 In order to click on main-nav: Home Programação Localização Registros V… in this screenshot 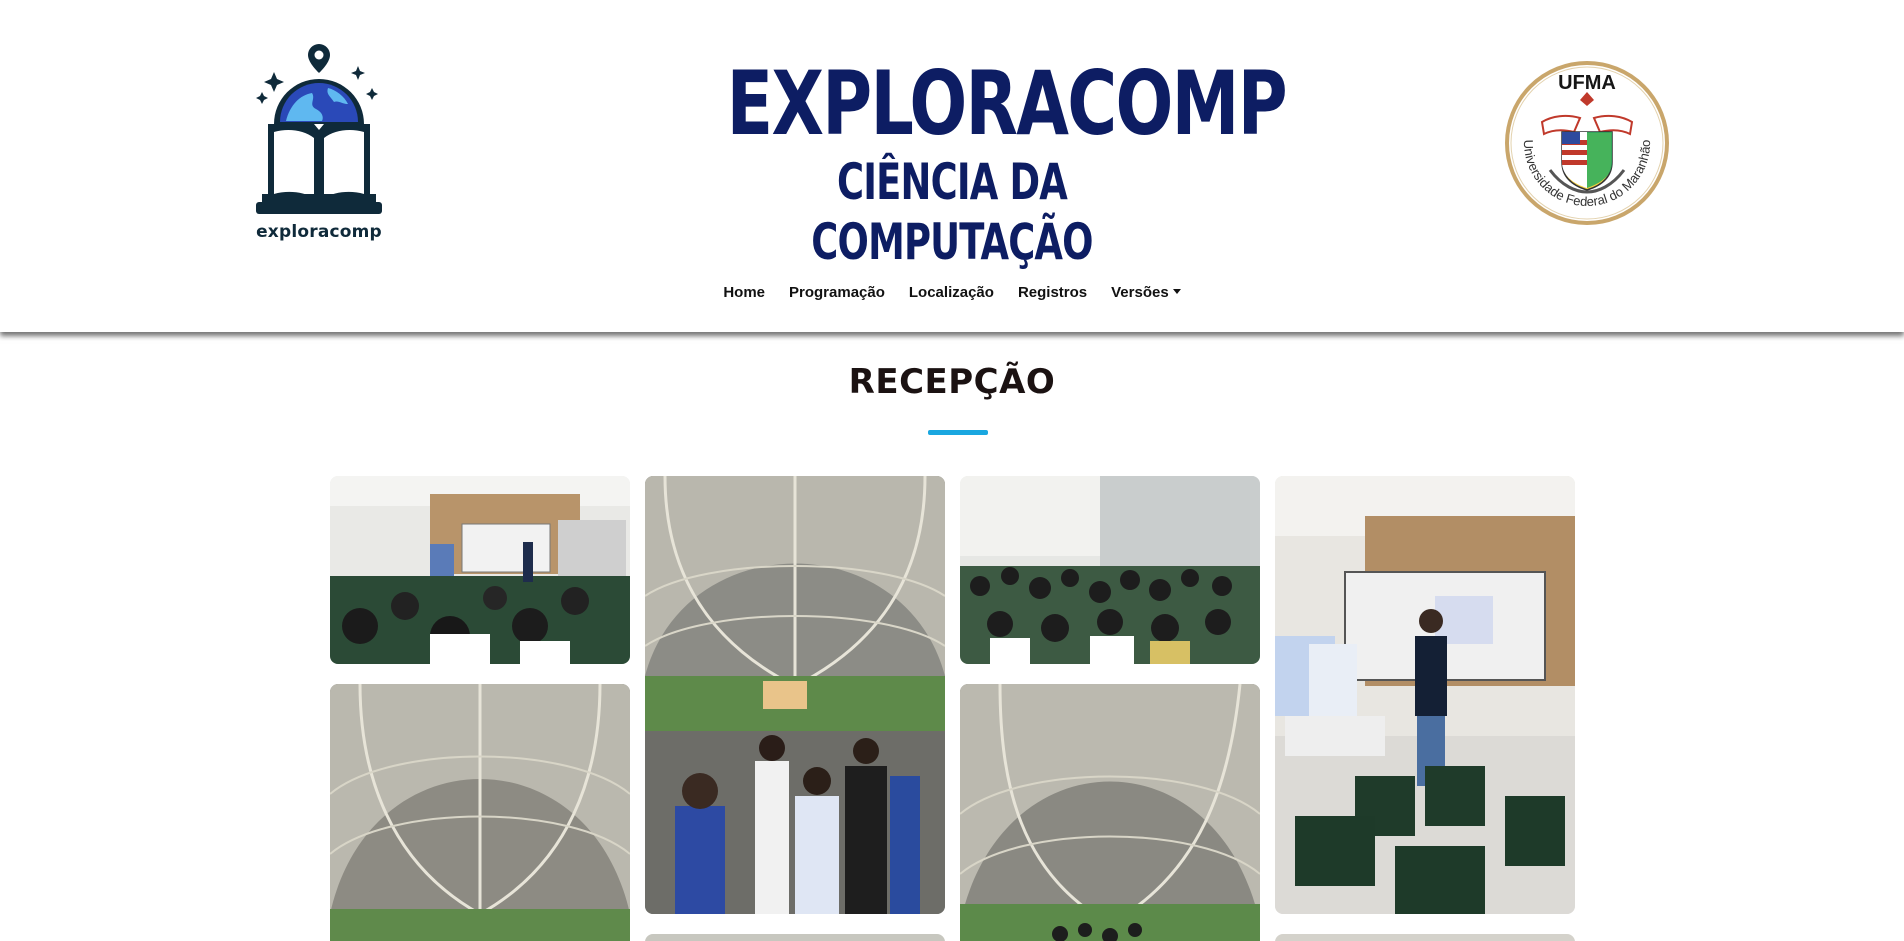, I will do `click(952, 292)`.